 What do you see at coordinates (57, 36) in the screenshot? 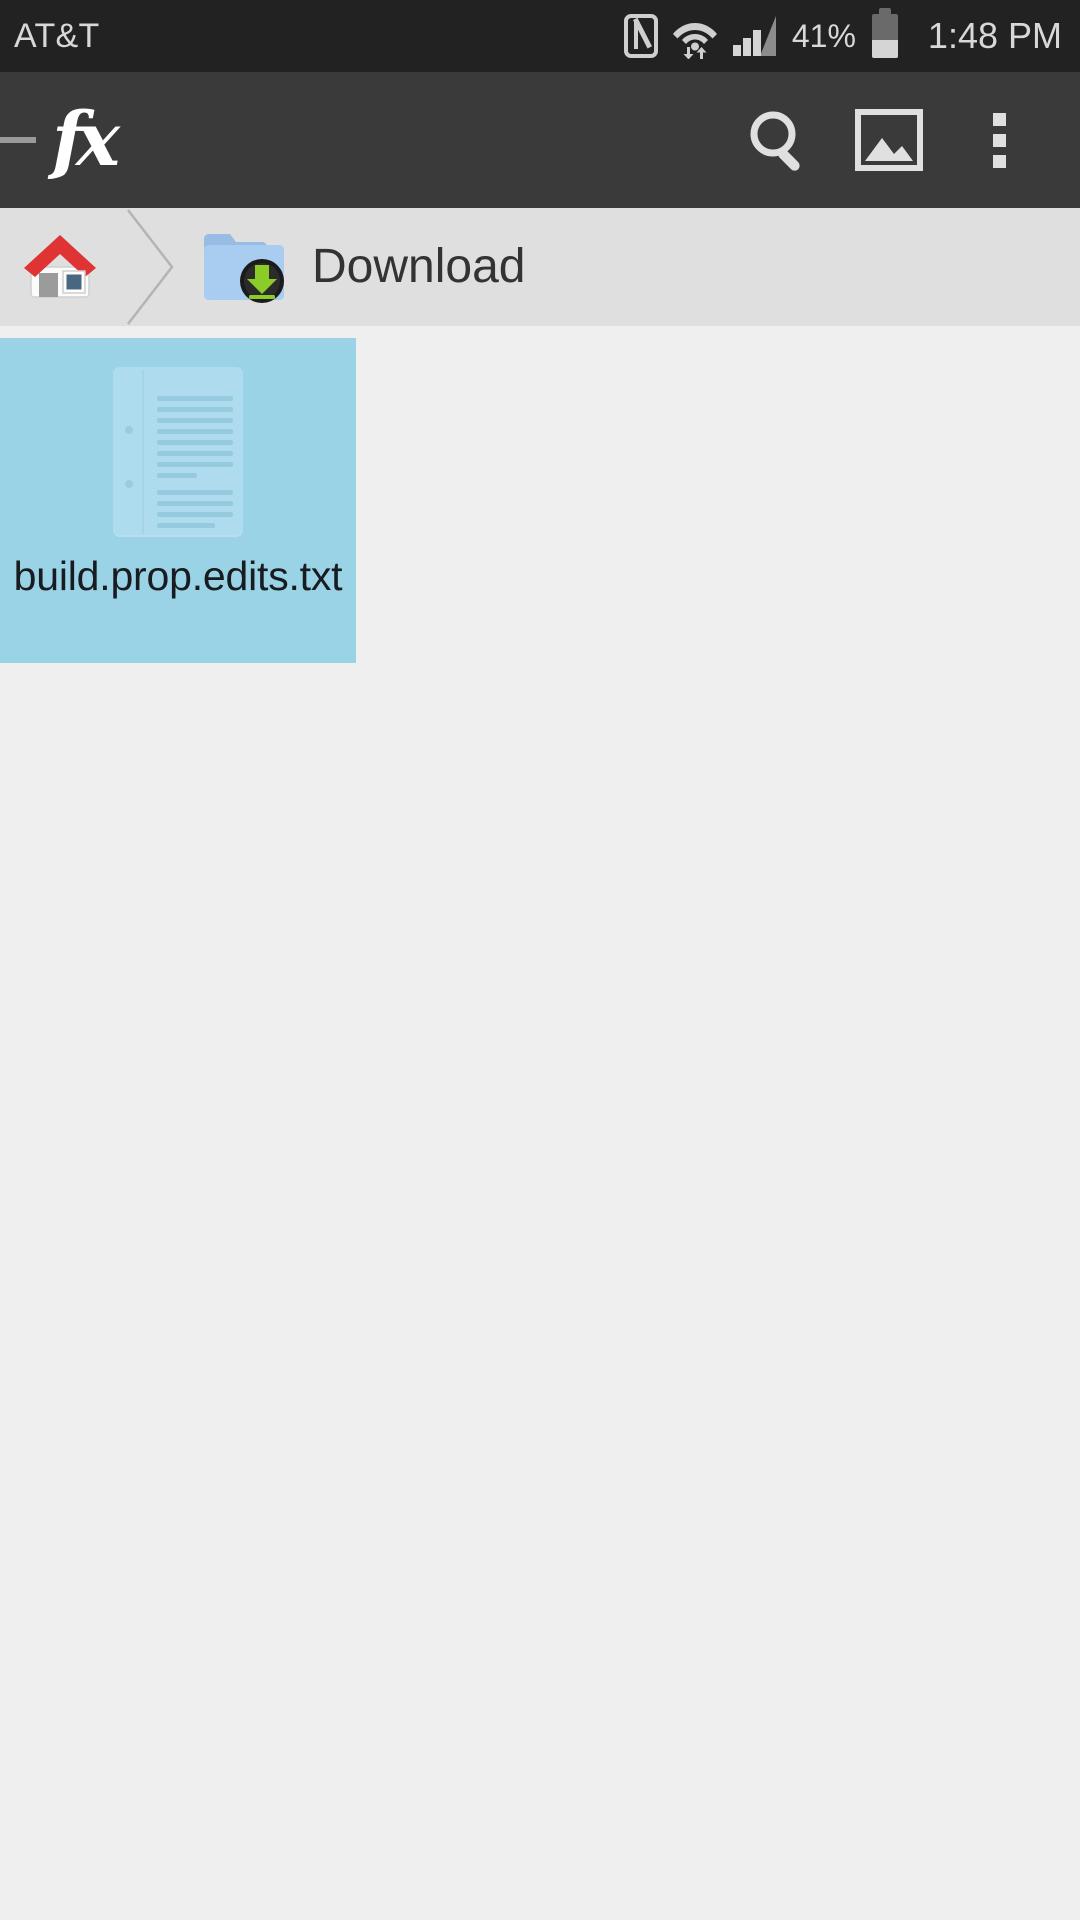
I see `carrier-label: AT&T` at bounding box center [57, 36].